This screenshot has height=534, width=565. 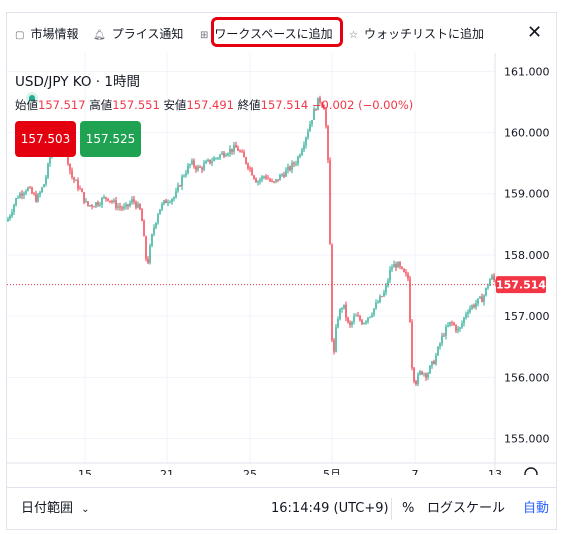 What do you see at coordinates (54, 34) in the screenshot?
I see `market-info-label: 市場情報` at bounding box center [54, 34].